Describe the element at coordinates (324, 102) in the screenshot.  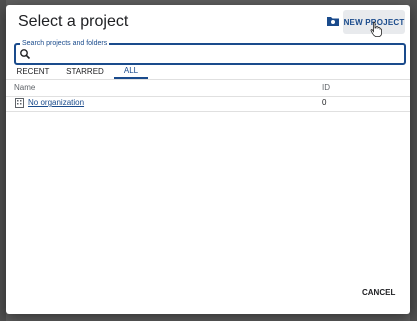
I see `row-id: 0` at that location.